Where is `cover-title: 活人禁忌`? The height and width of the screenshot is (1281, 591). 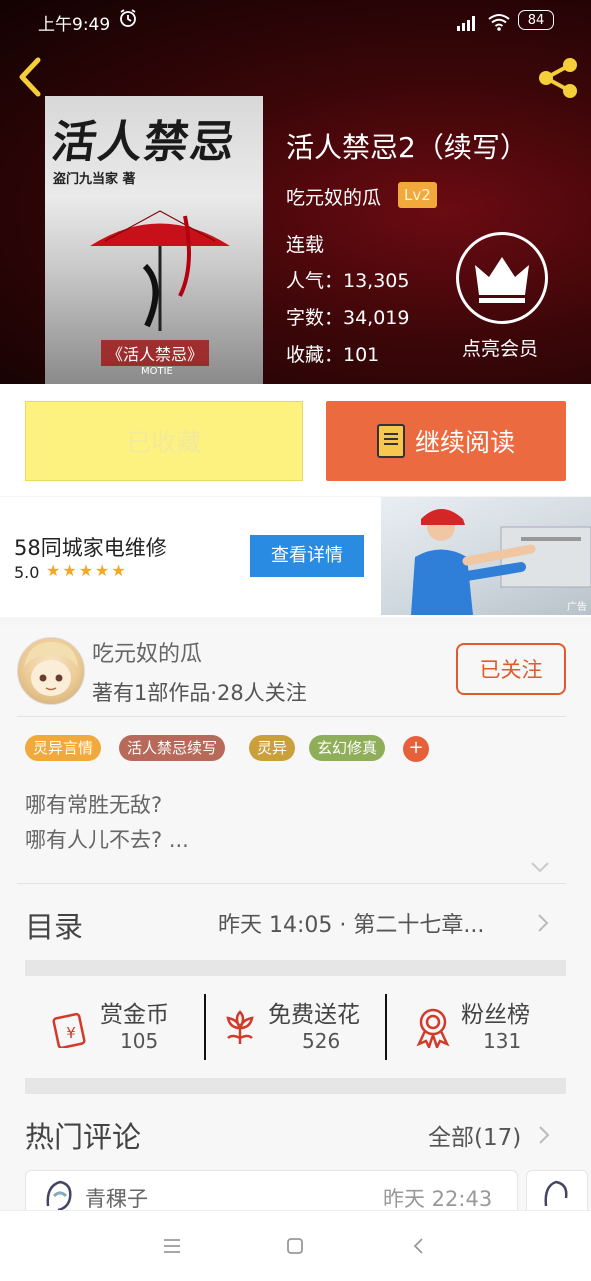
cover-title: 活人禁忌 is located at coordinates (144, 142).